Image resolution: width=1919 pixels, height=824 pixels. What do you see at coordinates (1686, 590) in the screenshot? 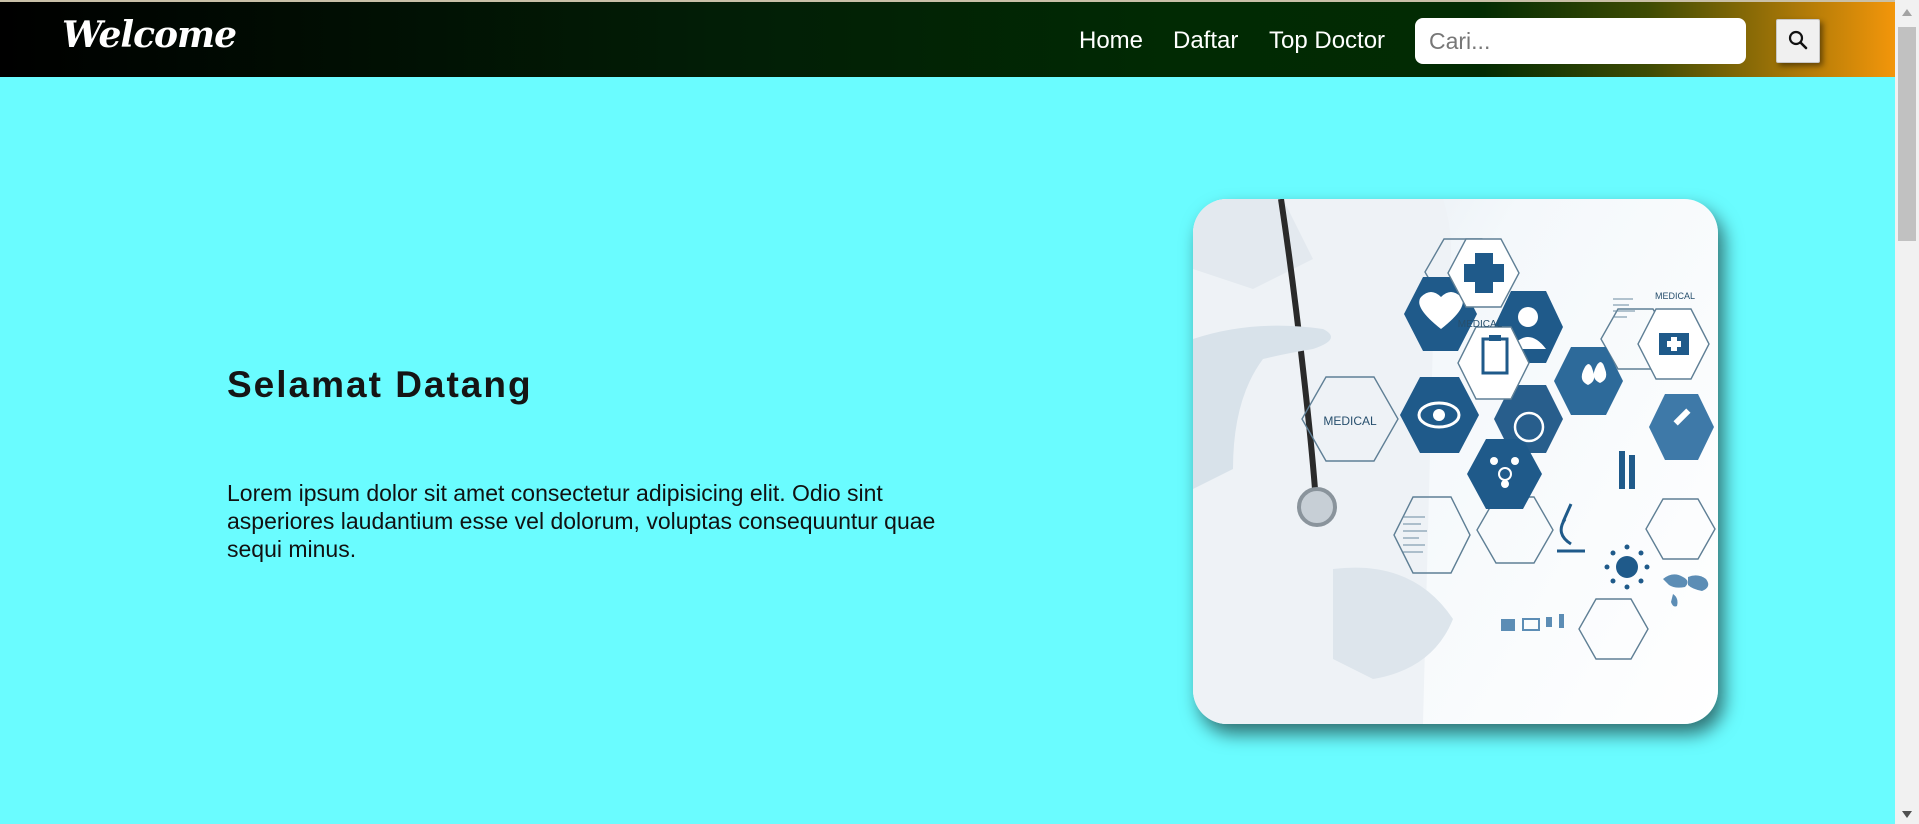
I see `world-map-icon` at bounding box center [1686, 590].